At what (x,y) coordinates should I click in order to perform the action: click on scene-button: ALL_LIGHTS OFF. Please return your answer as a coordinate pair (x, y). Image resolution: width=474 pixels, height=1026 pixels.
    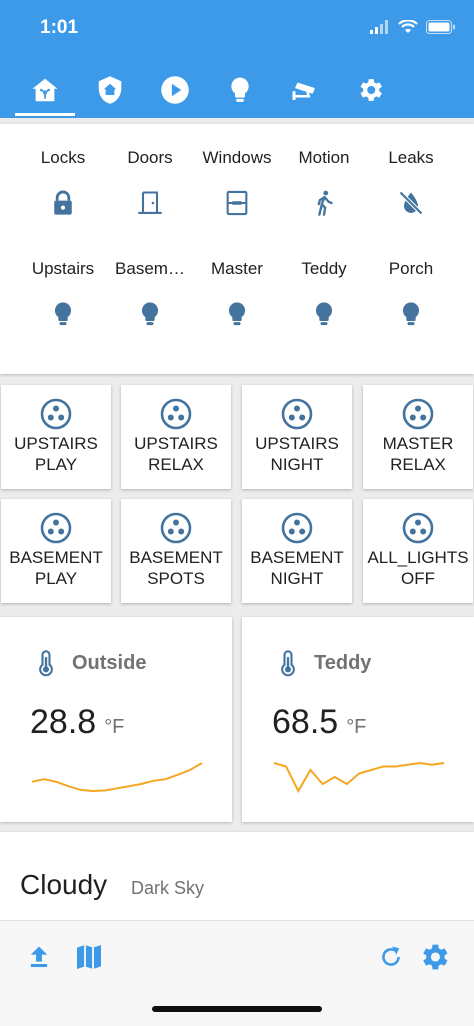
    Looking at the image, I should click on (418, 551).